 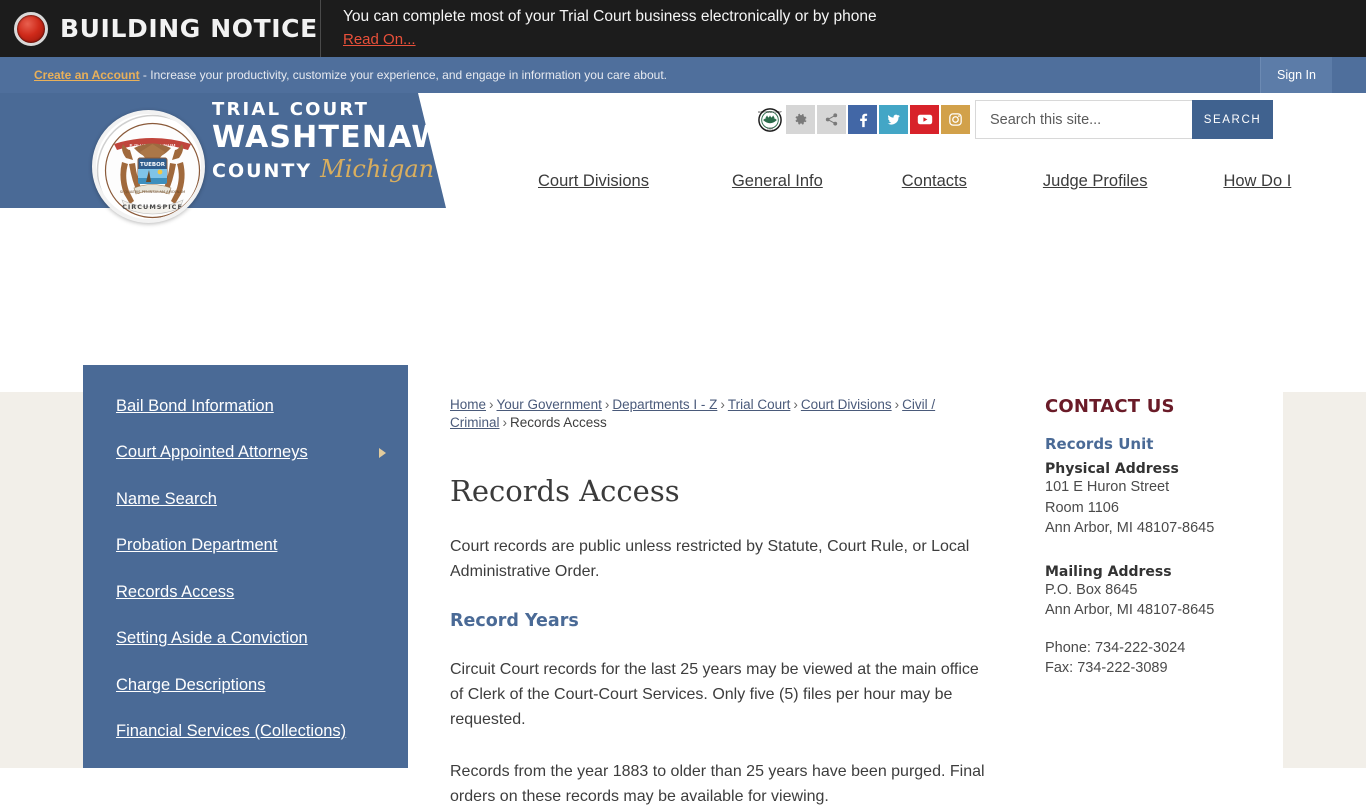 What do you see at coordinates (893, 119) in the screenshot?
I see `twitter-icon` at bounding box center [893, 119].